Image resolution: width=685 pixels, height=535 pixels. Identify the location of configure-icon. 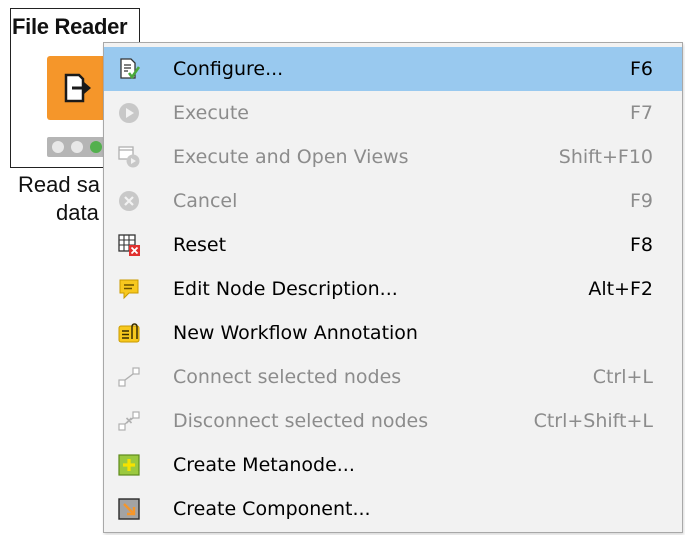
(129, 69).